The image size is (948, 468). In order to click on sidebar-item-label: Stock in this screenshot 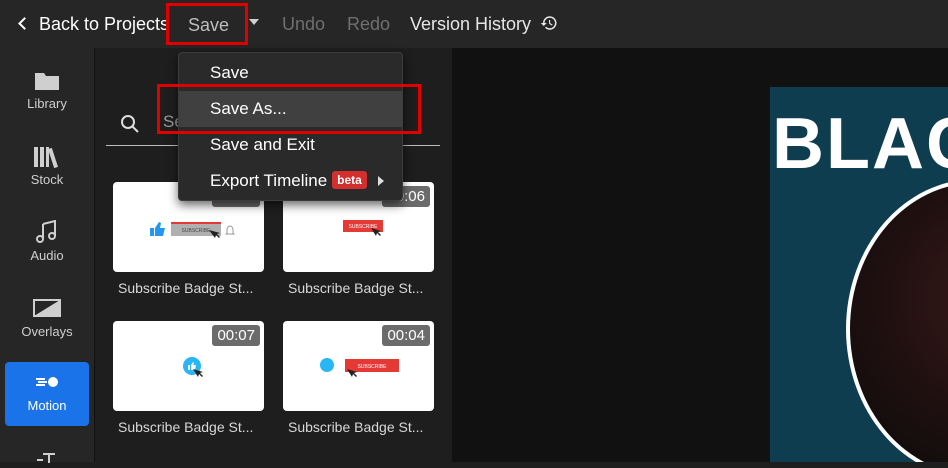, I will do `click(47, 179)`.